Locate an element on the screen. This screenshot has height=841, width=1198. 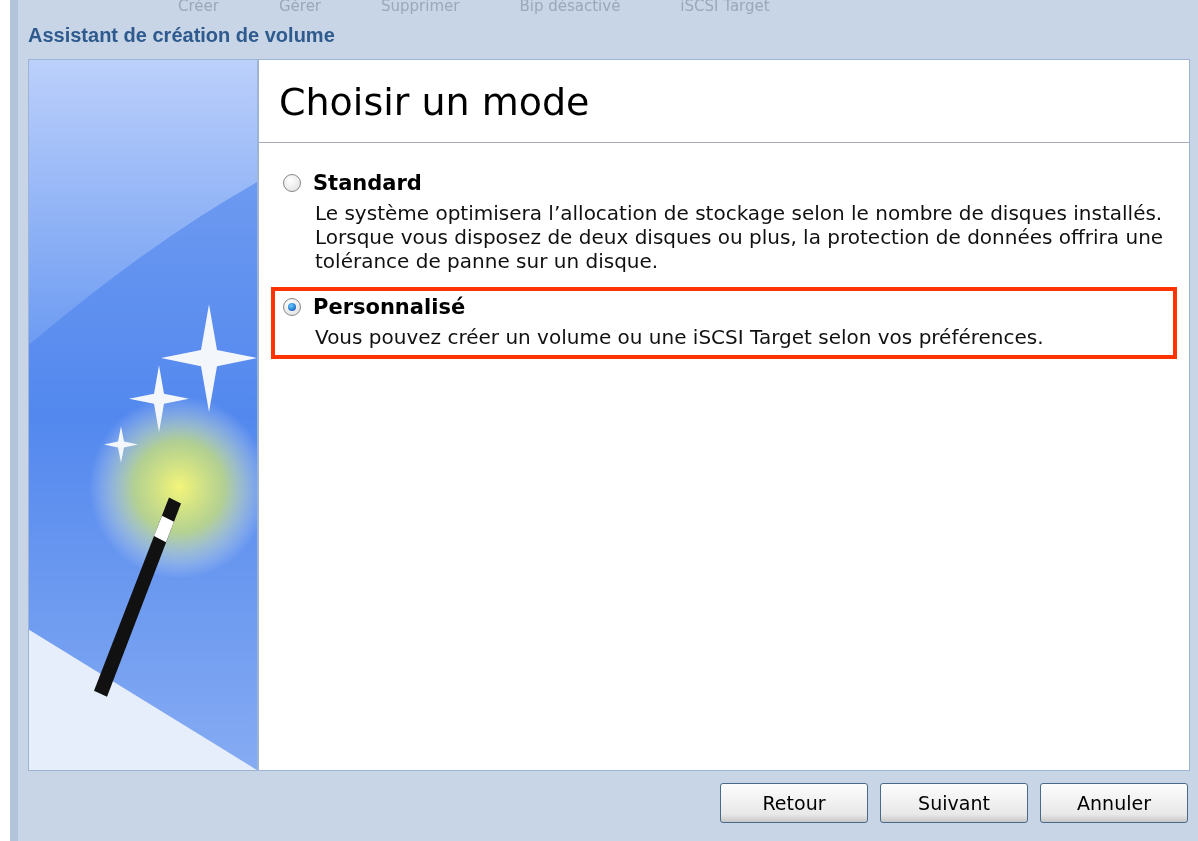
dialog-button: Annuler is located at coordinates (1114, 803).